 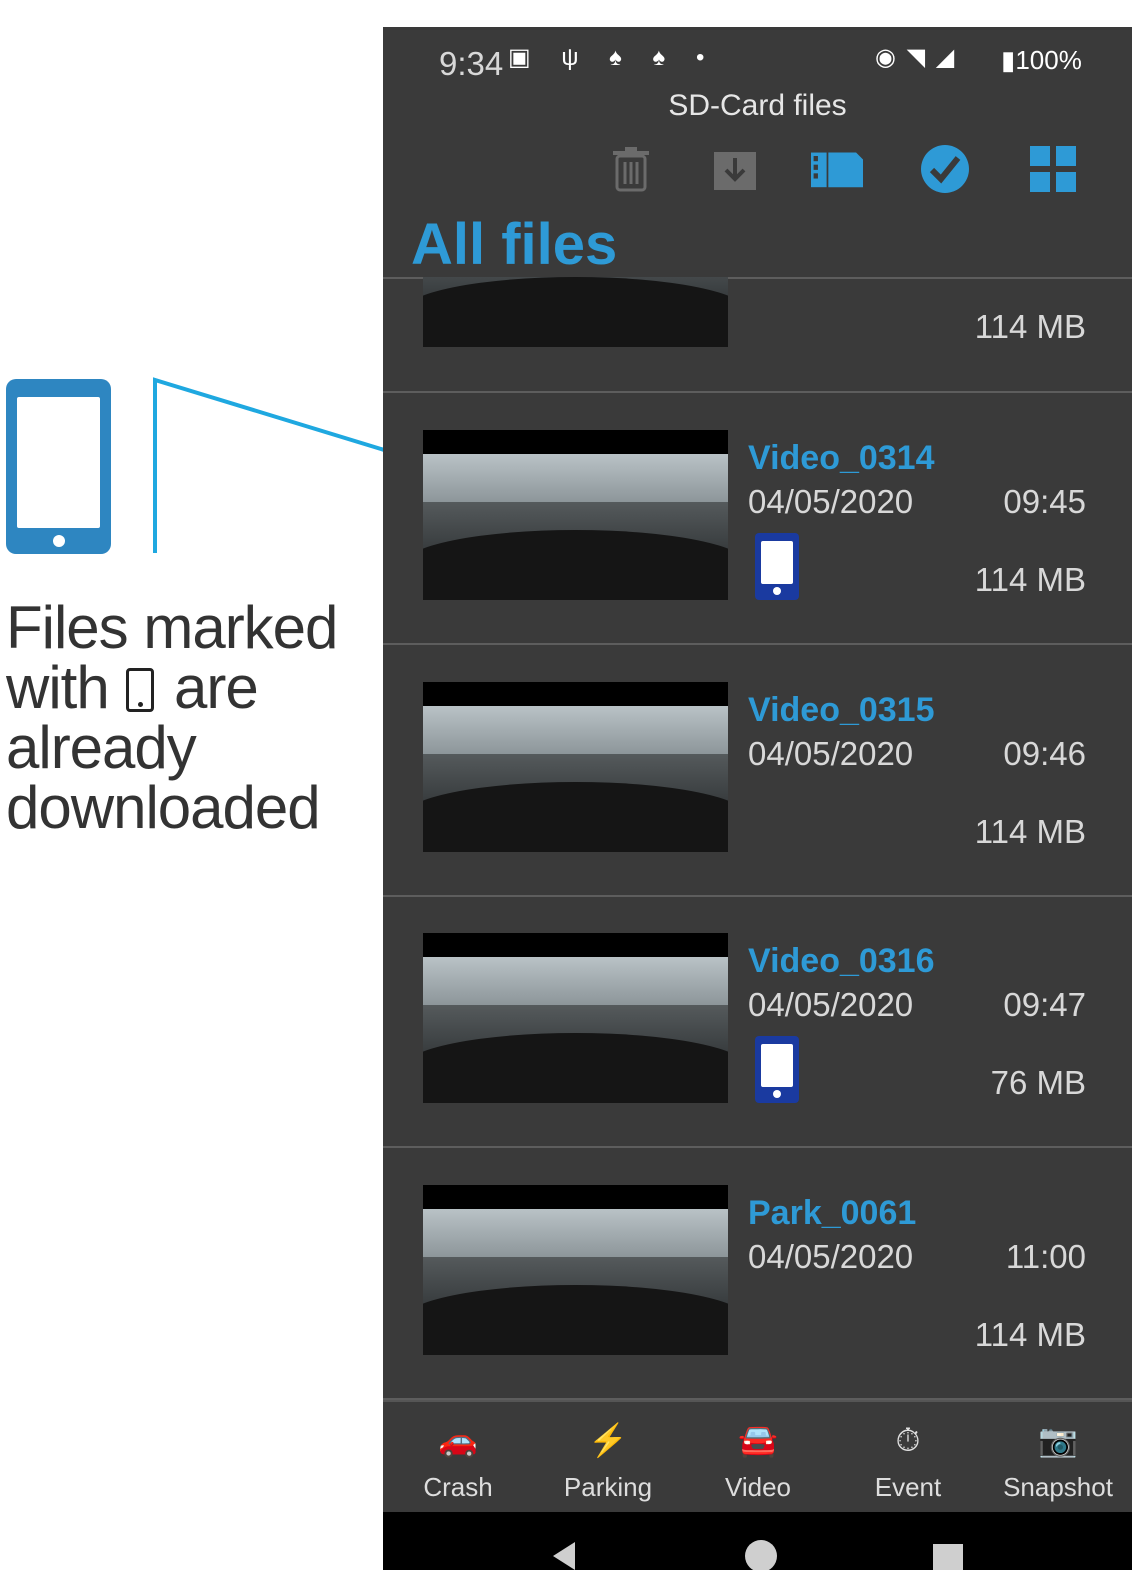 What do you see at coordinates (916, 57) in the screenshot?
I see `signal-icons: ◉ ◥ ◢` at bounding box center [916, 57].